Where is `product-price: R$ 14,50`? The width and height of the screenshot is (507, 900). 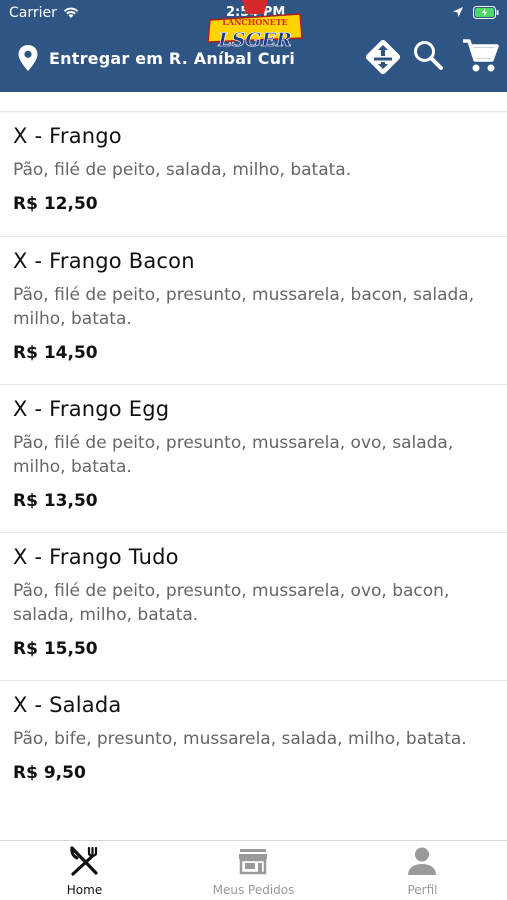 product-price: R$ 14,50 is located at coordinates (55, 353).